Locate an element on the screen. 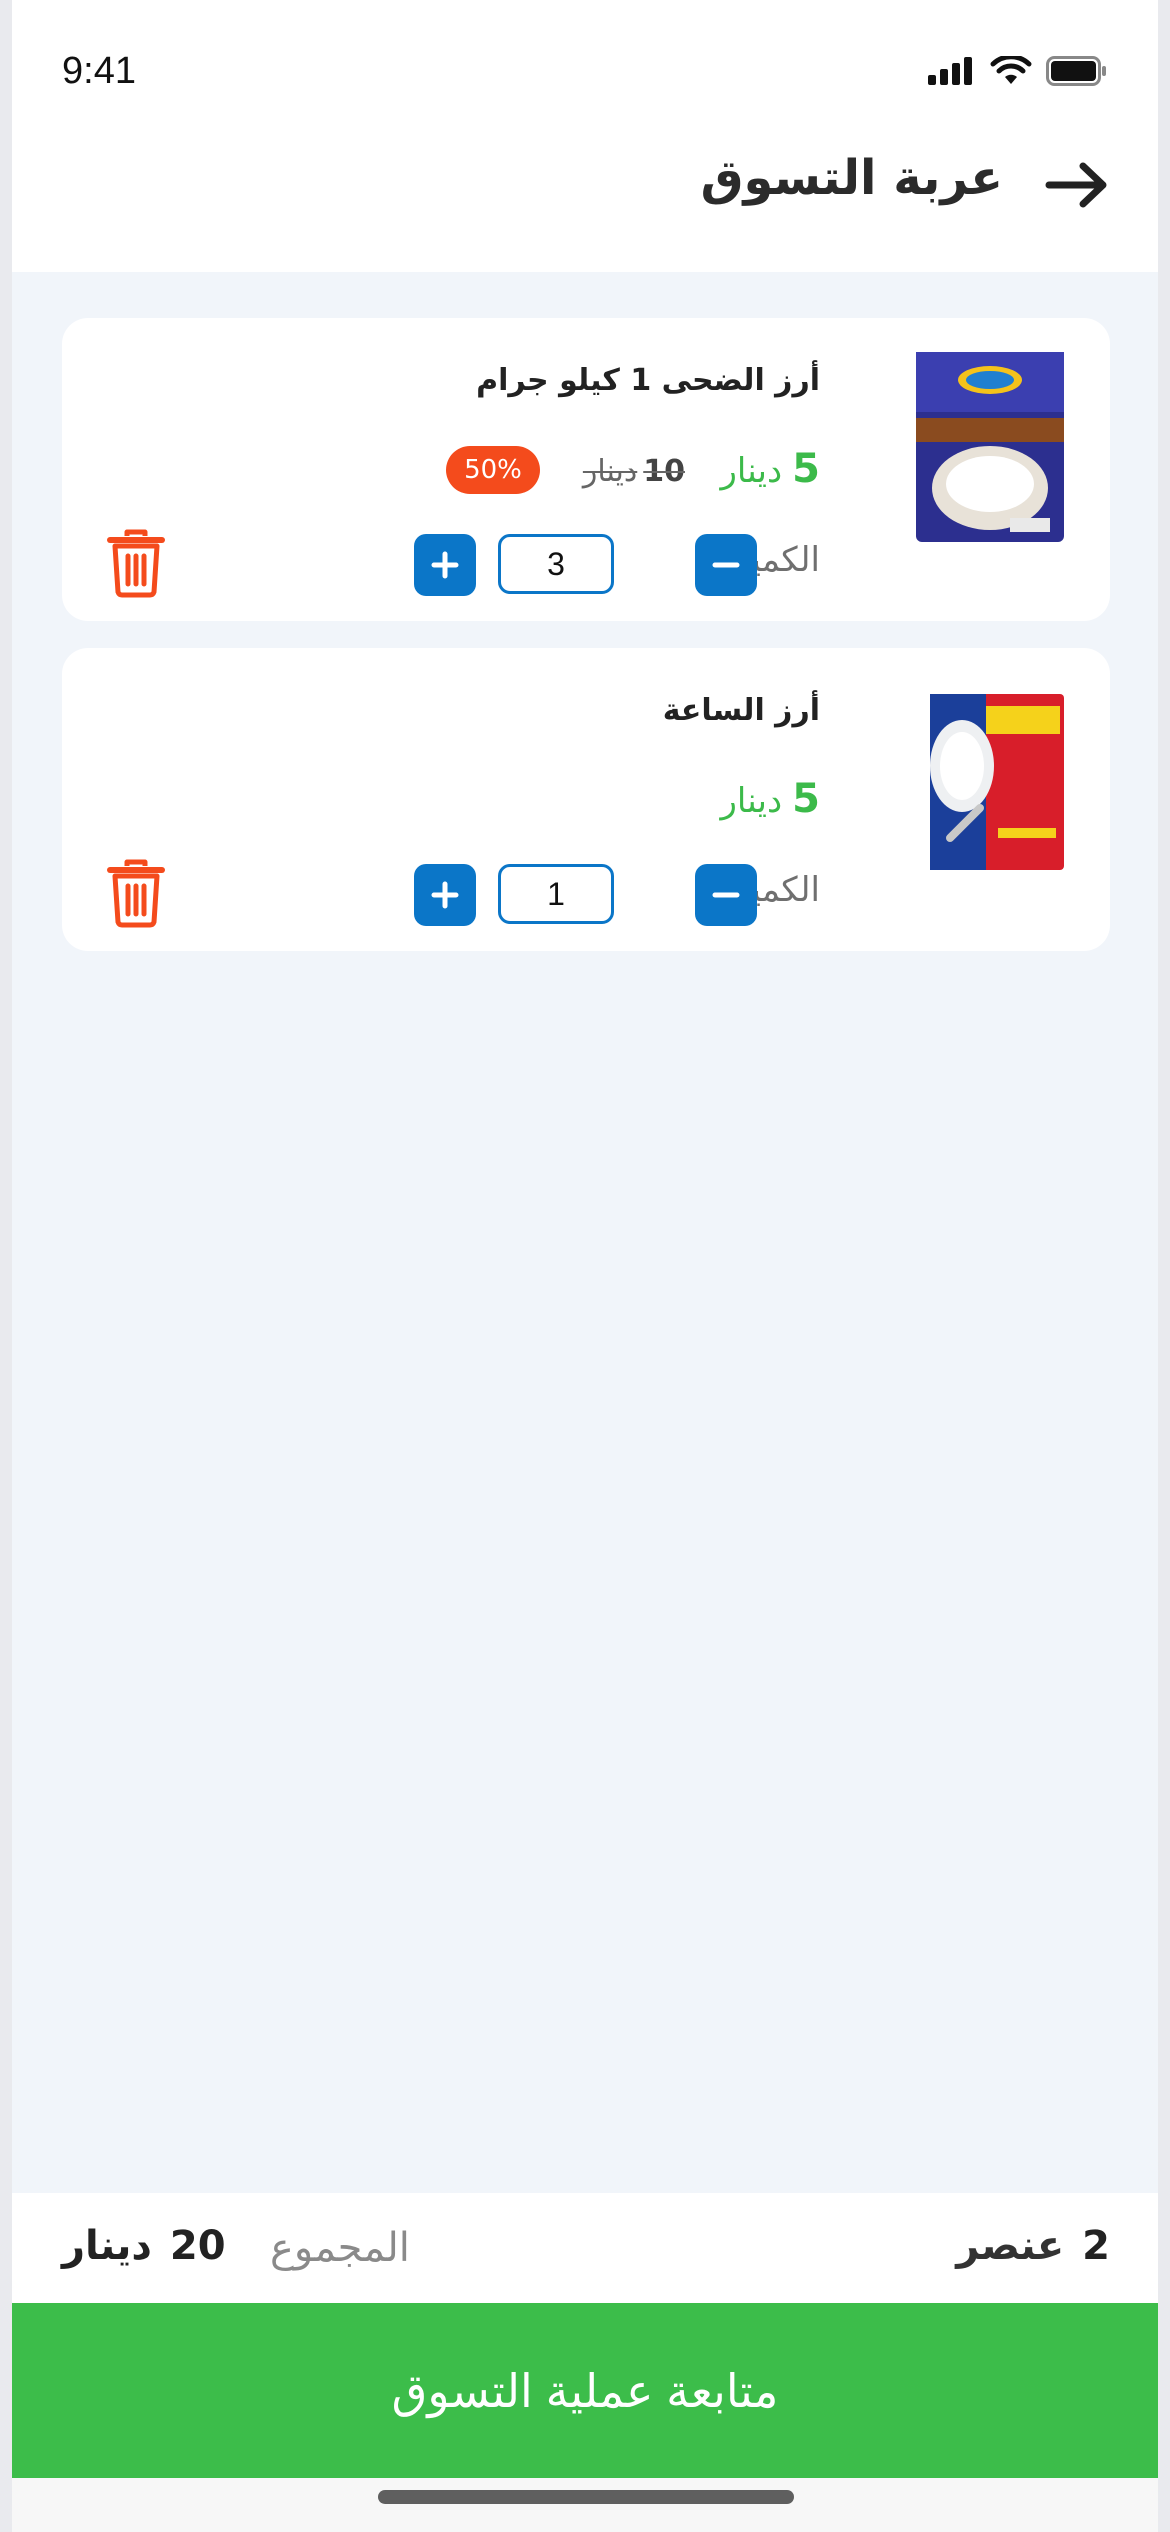 This screenshot has height=2532, width=1170. cart-item: أرز الساعة 5 دينار الكمية 1 is located at coordinates (586, 799).